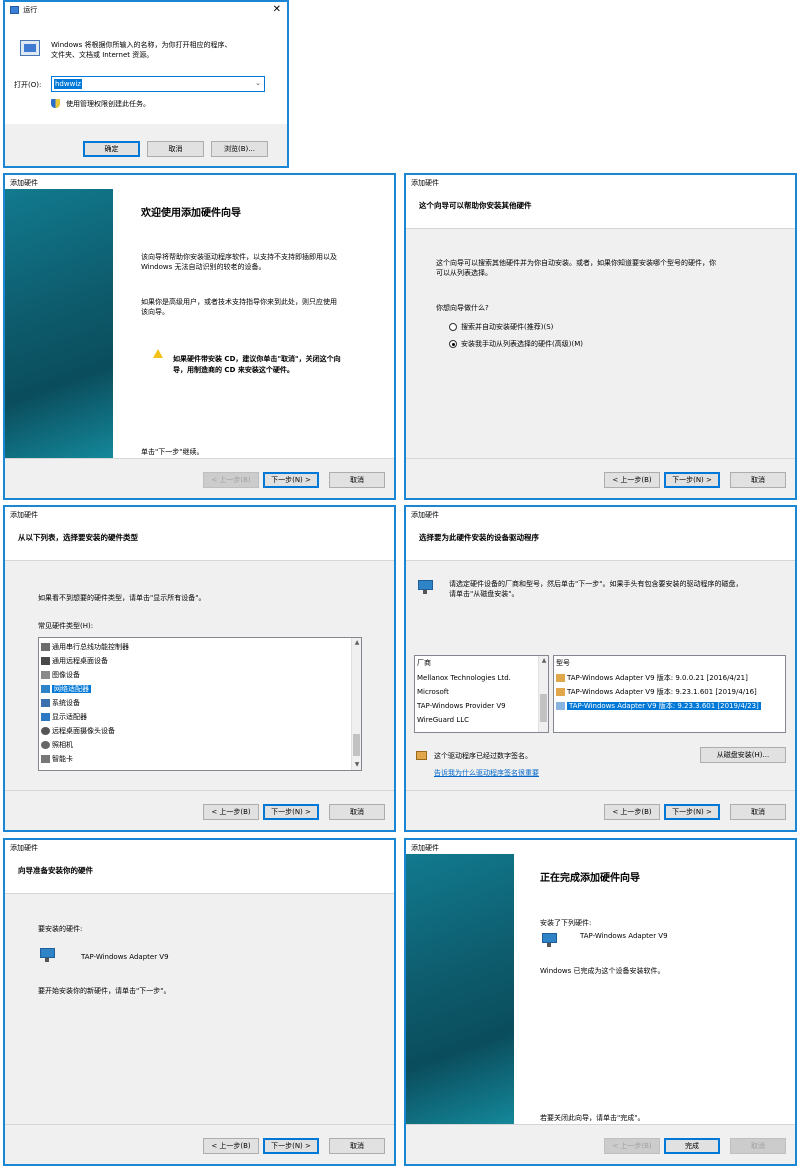  What do you see at coordinates (563, 663) in the screenshot?
I see `model-header: 型号` at bounding box center [563, 663].